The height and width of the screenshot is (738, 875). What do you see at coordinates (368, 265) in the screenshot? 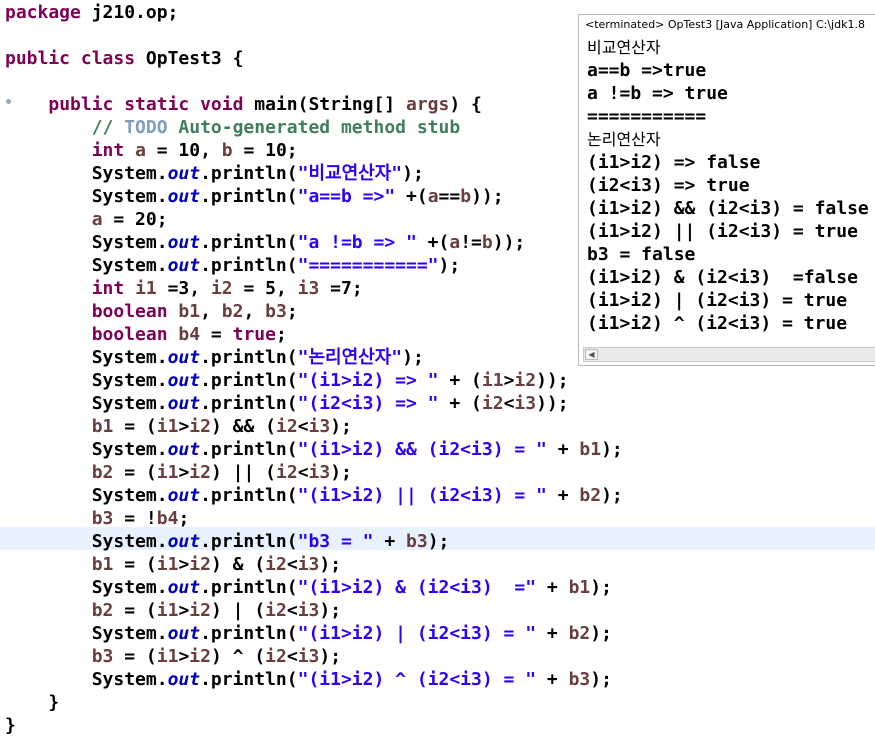
I see `code-token: "==========="` at bounding box center [368, 265].